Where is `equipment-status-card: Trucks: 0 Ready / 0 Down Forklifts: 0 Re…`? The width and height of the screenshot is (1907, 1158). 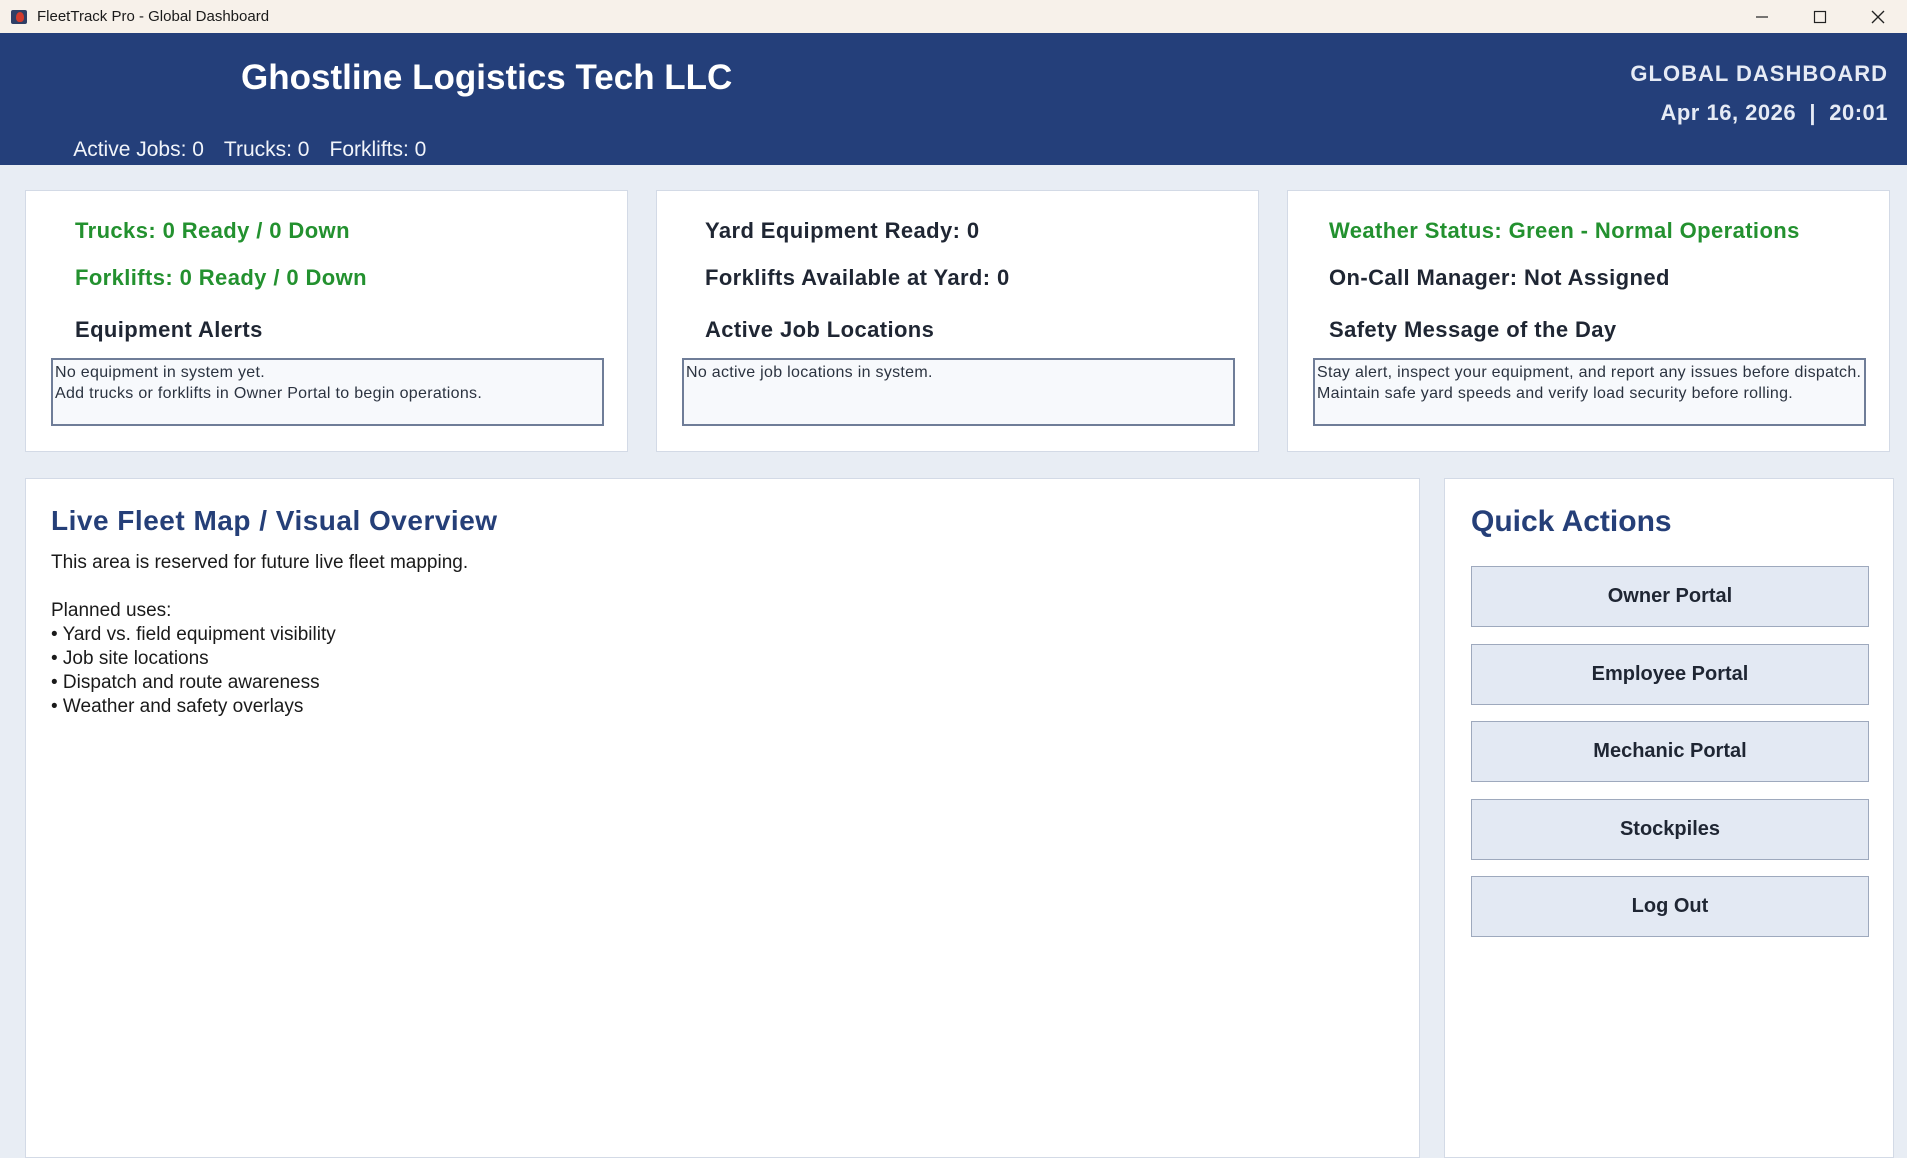 equipment-status-card: Trucks: 0 Ready / 0 Down Forklifts: 0 Re… is located at coordinates (326, 321).